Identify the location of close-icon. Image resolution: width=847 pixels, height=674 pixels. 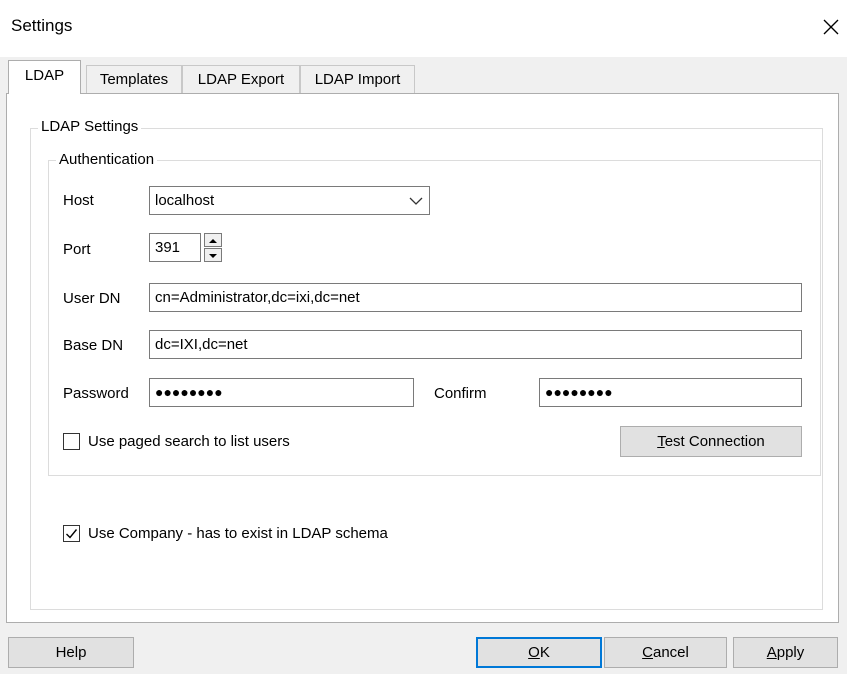
(831, 27).